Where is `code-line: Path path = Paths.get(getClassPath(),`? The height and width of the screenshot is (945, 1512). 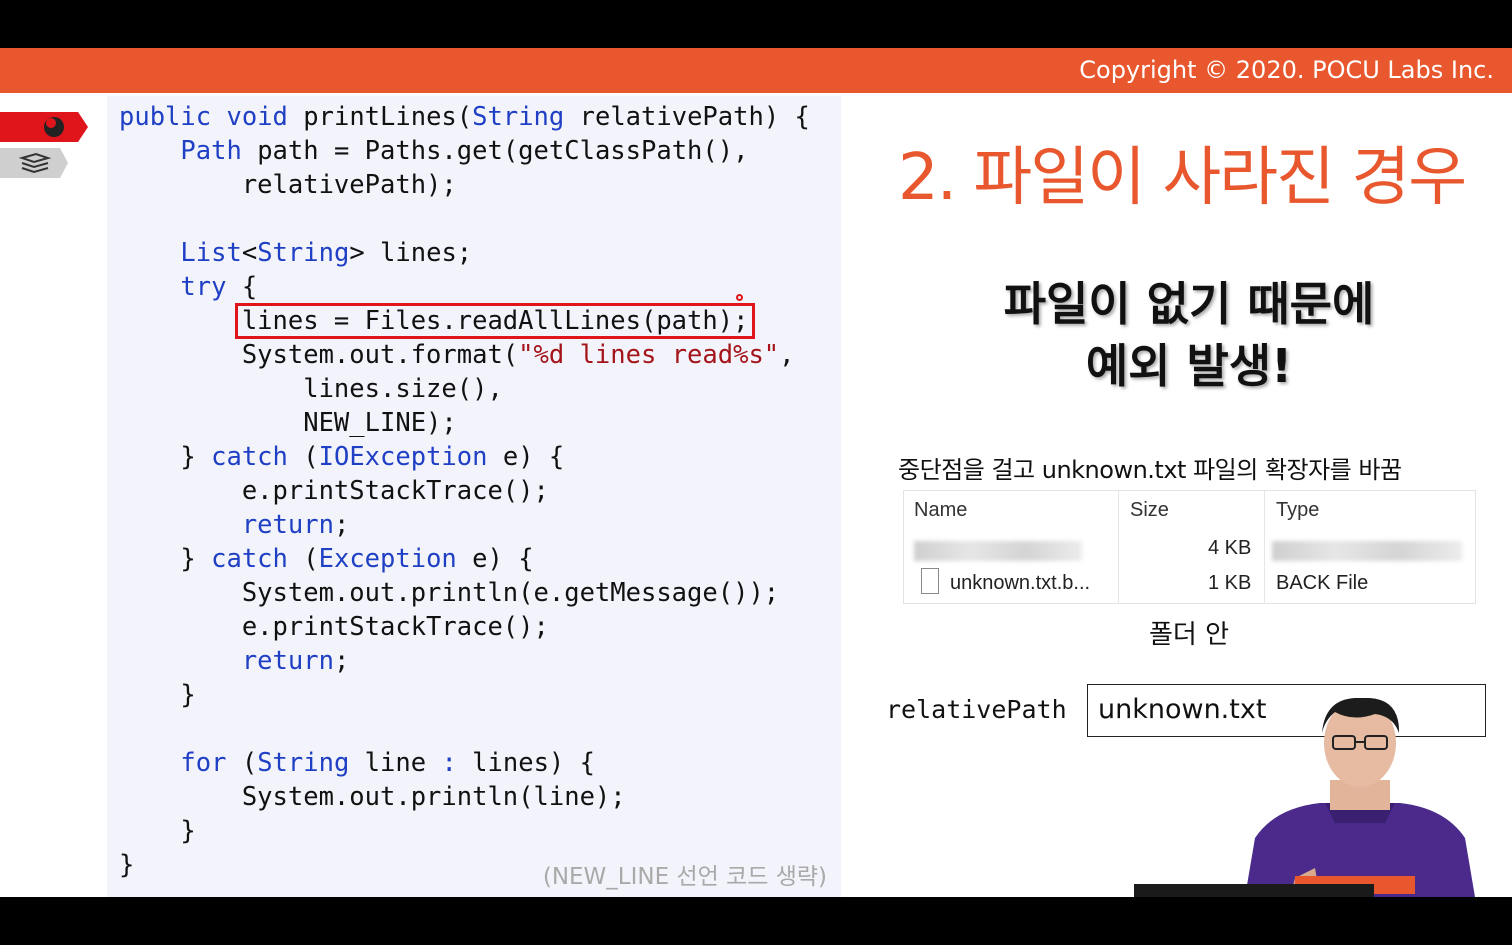 code-line: Path path = Paths.get(getClassPath(), is located at coordinates (464, 151).